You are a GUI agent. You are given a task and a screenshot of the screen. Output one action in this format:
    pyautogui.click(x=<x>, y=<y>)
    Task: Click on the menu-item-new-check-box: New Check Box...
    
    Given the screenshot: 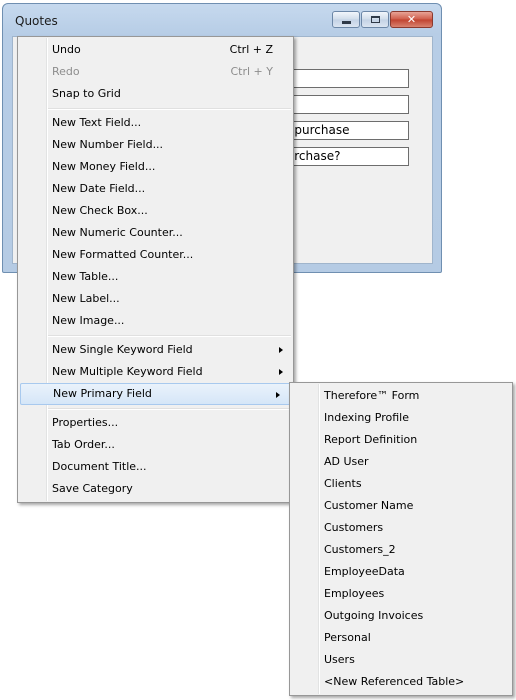 What is the action you would take?
    pyautogui.click(x=155, y=211)
    